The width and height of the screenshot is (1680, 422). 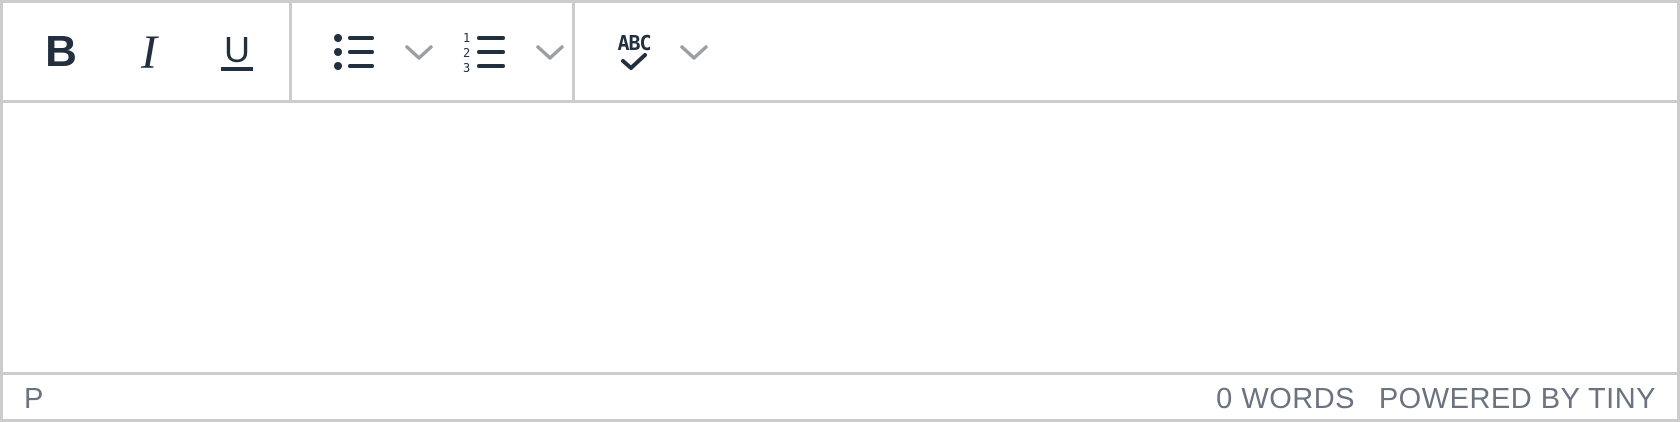 What do you see at coordinates (34, 399) in the screenshot?
I see `element-path: P` at bounding box center [34, 399].